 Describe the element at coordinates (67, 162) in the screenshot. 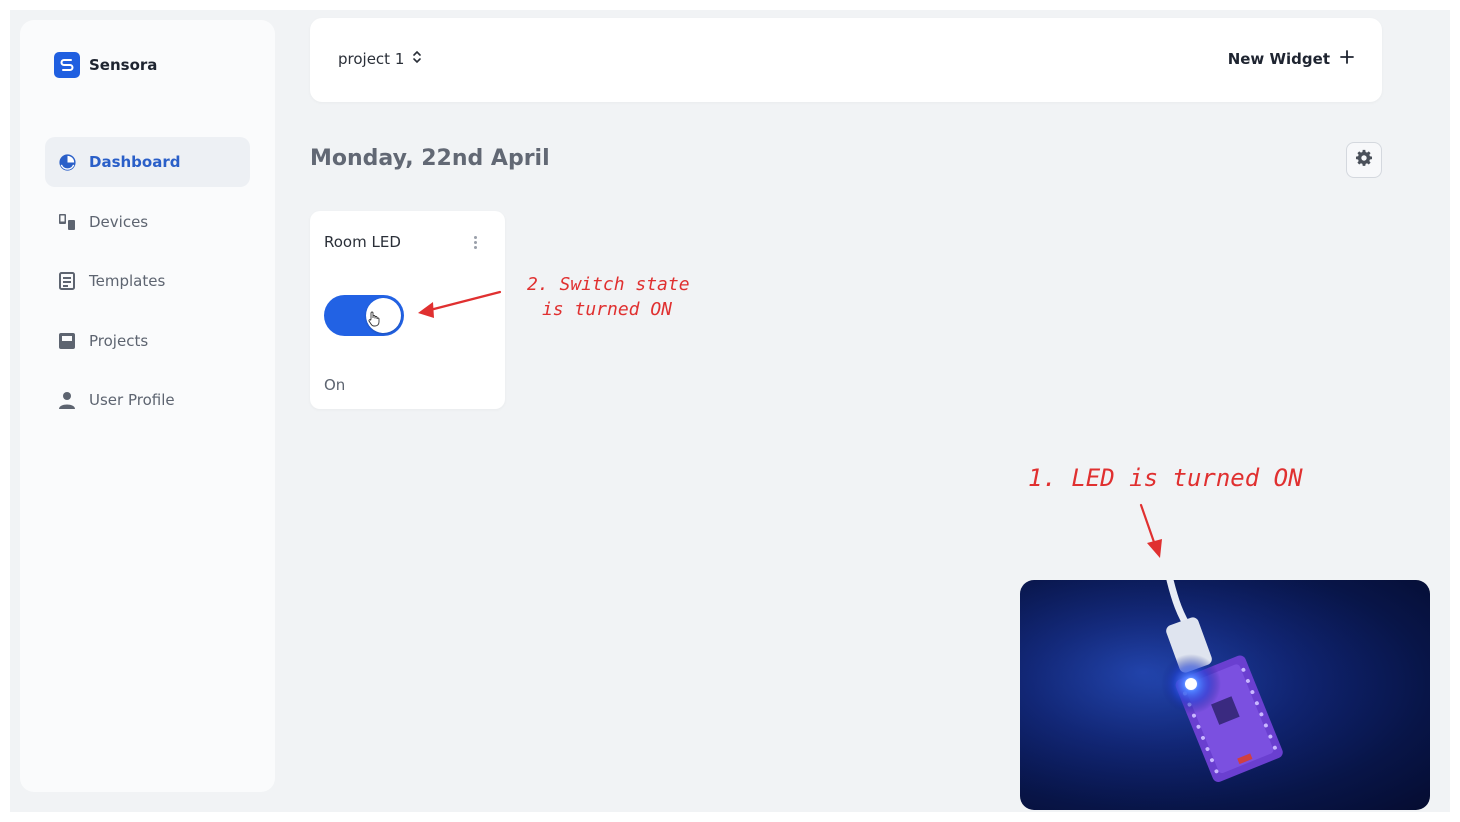

I see `dashboard-icon` at that location.